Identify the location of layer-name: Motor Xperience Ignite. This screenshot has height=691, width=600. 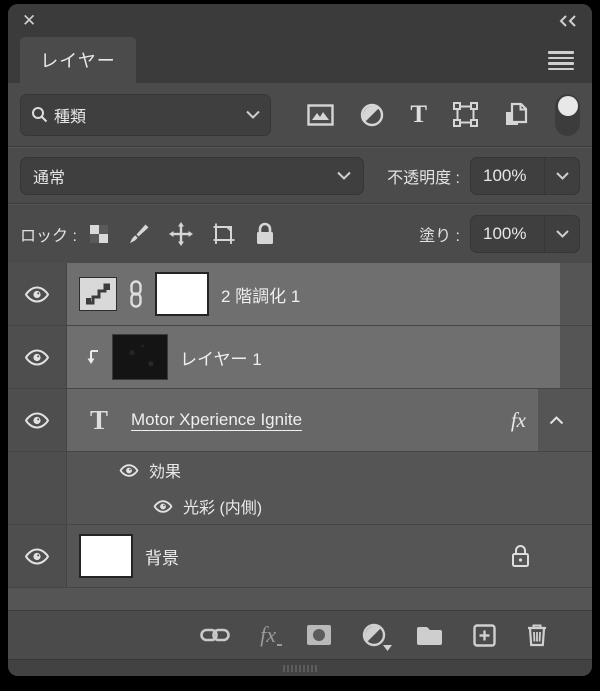
(216, 420).